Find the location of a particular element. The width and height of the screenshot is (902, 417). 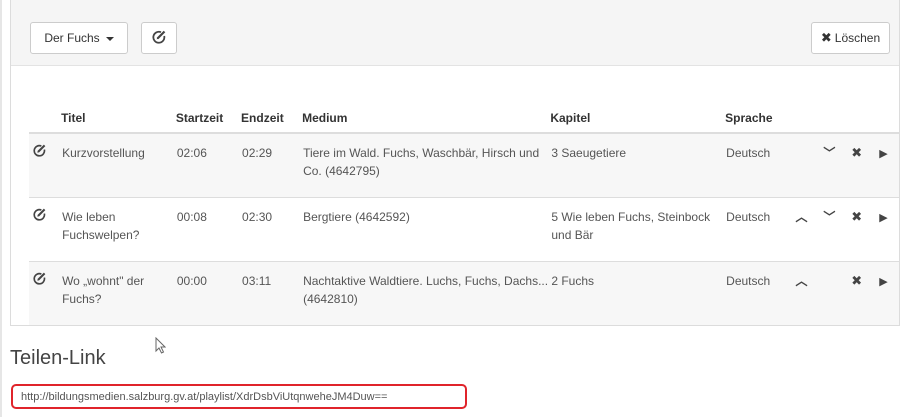

header-play is located at coordinates (888, 119).